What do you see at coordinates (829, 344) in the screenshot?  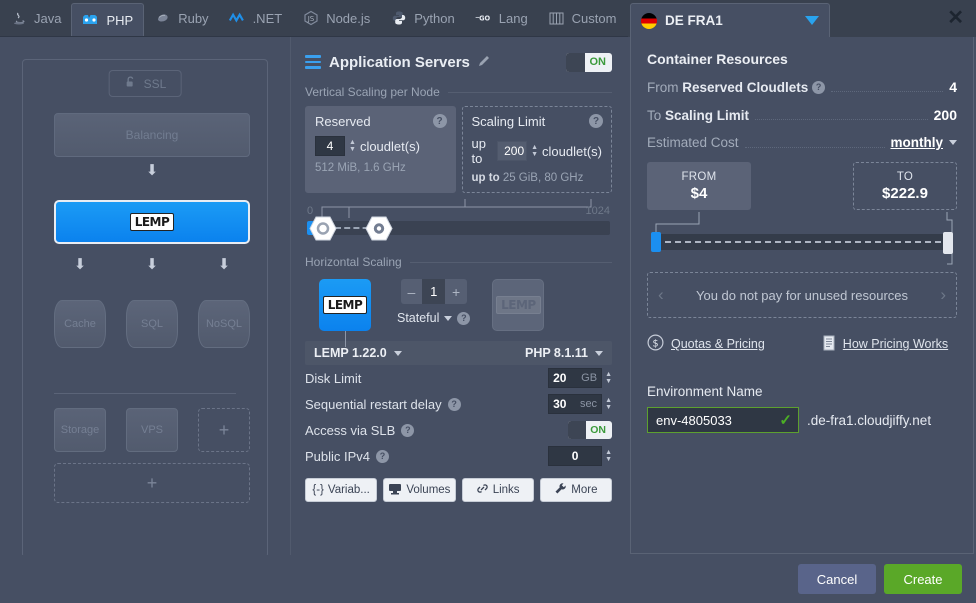 I see `document-icon` at bounding box center [829, 344].